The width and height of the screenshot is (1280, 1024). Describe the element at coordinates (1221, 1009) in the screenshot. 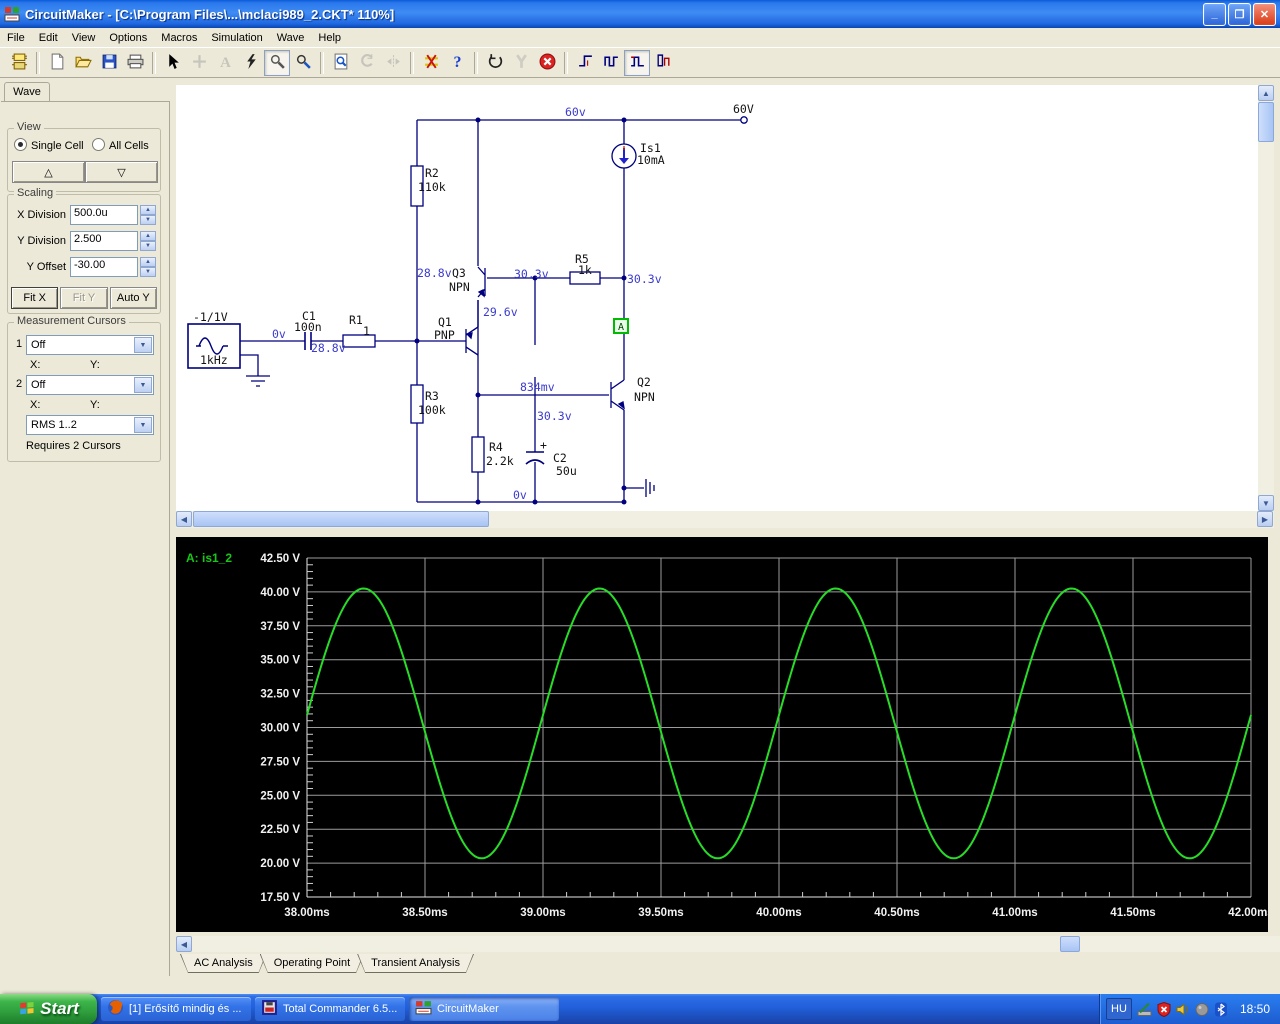

I see `bluetooth-icon` at that location.